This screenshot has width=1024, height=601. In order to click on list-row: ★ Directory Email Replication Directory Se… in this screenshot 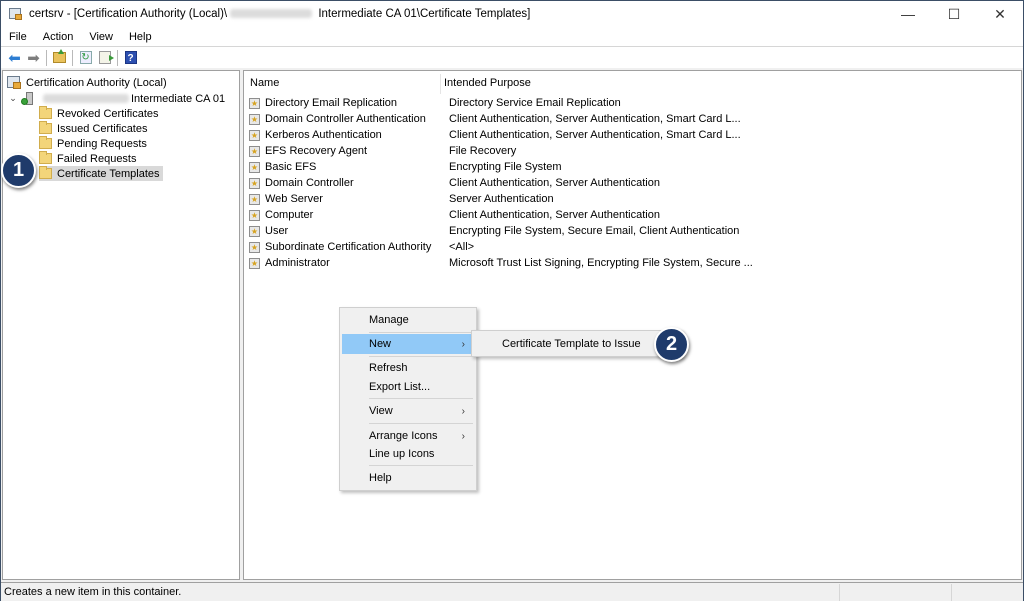, I will do `click(435, 103)`.